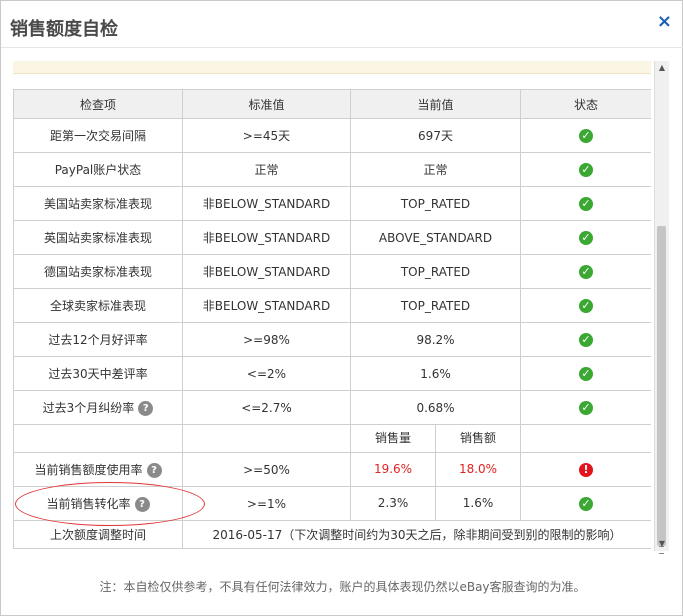 This screenshot has width=683, height=616. What do you see at coordinates (266, 503) in the screenshot?
I see `conversion-standard: >=1%` at bounding box center [266, 503].